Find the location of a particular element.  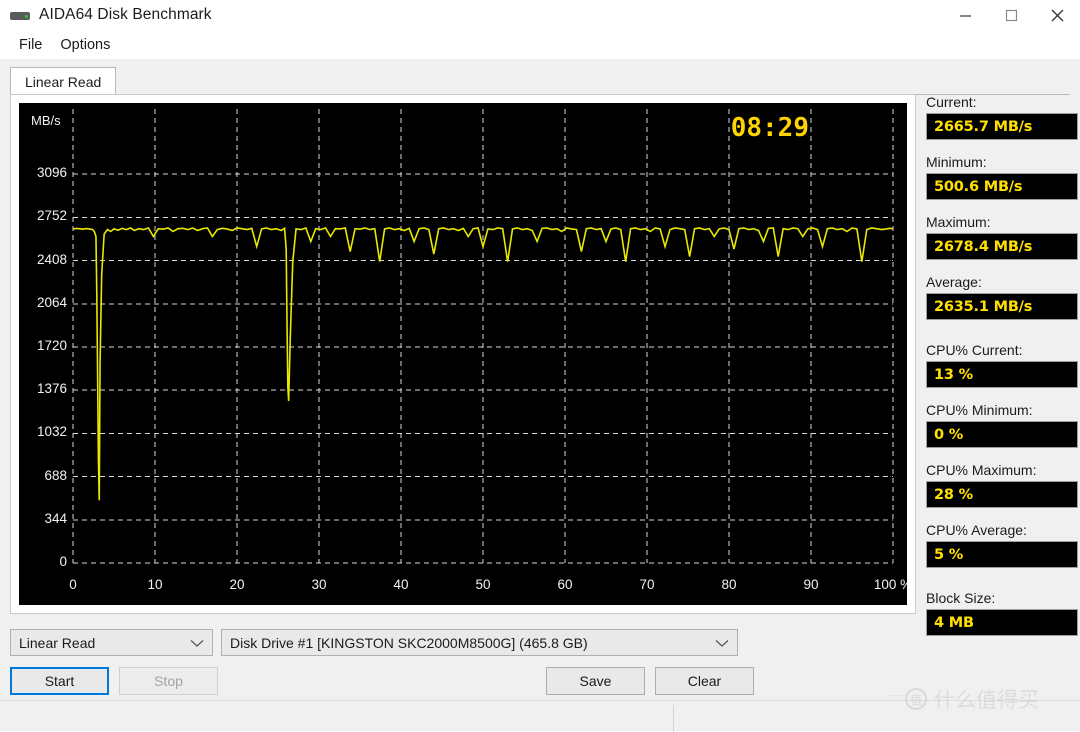

stat-label-average: Average: is located at coordinates (954, 282).